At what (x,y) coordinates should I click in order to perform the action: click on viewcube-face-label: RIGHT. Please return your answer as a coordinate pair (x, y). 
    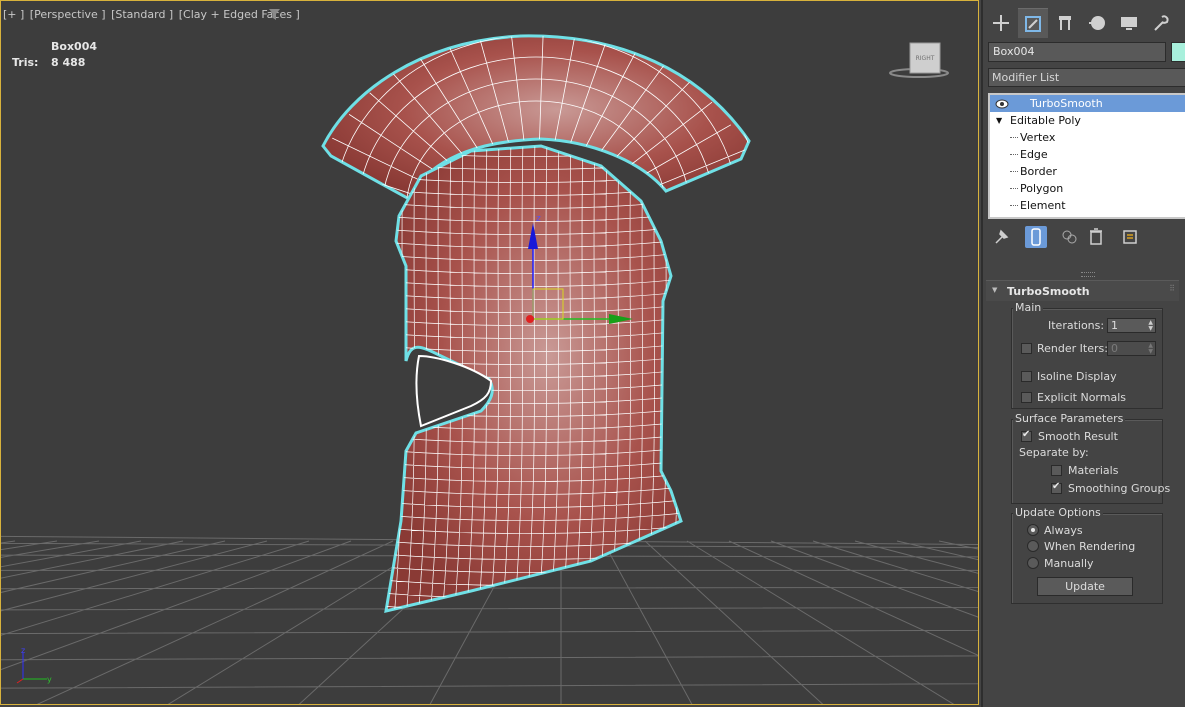
    Looking at the image, I should click on (925, 58).